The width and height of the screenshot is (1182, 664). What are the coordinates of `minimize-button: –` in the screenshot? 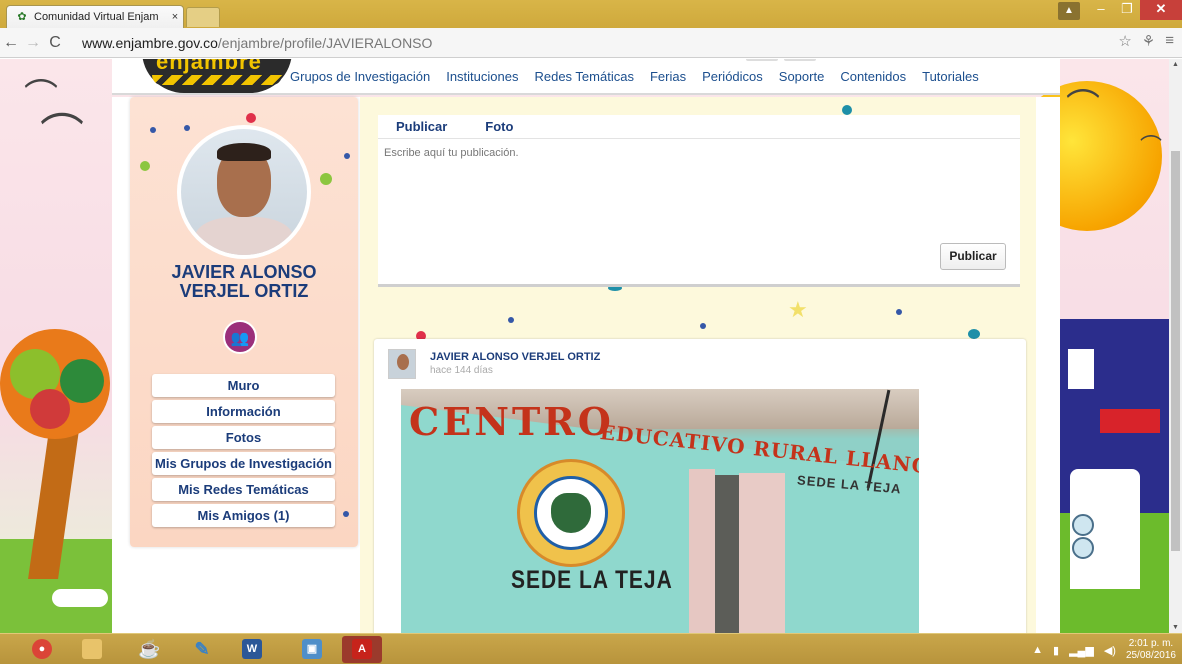 It's located at (1101, 10).